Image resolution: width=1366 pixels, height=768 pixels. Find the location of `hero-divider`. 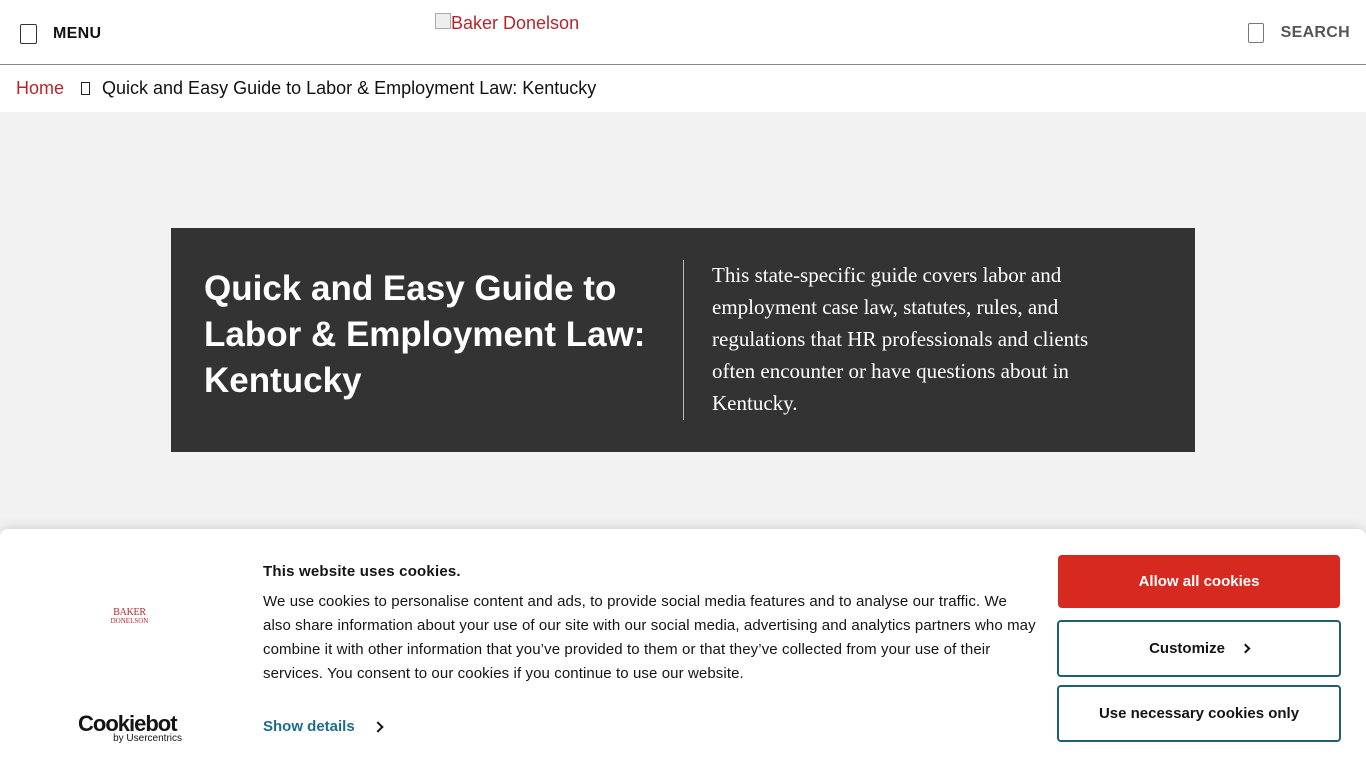

hero-divider is located at coordinates (683, 340).